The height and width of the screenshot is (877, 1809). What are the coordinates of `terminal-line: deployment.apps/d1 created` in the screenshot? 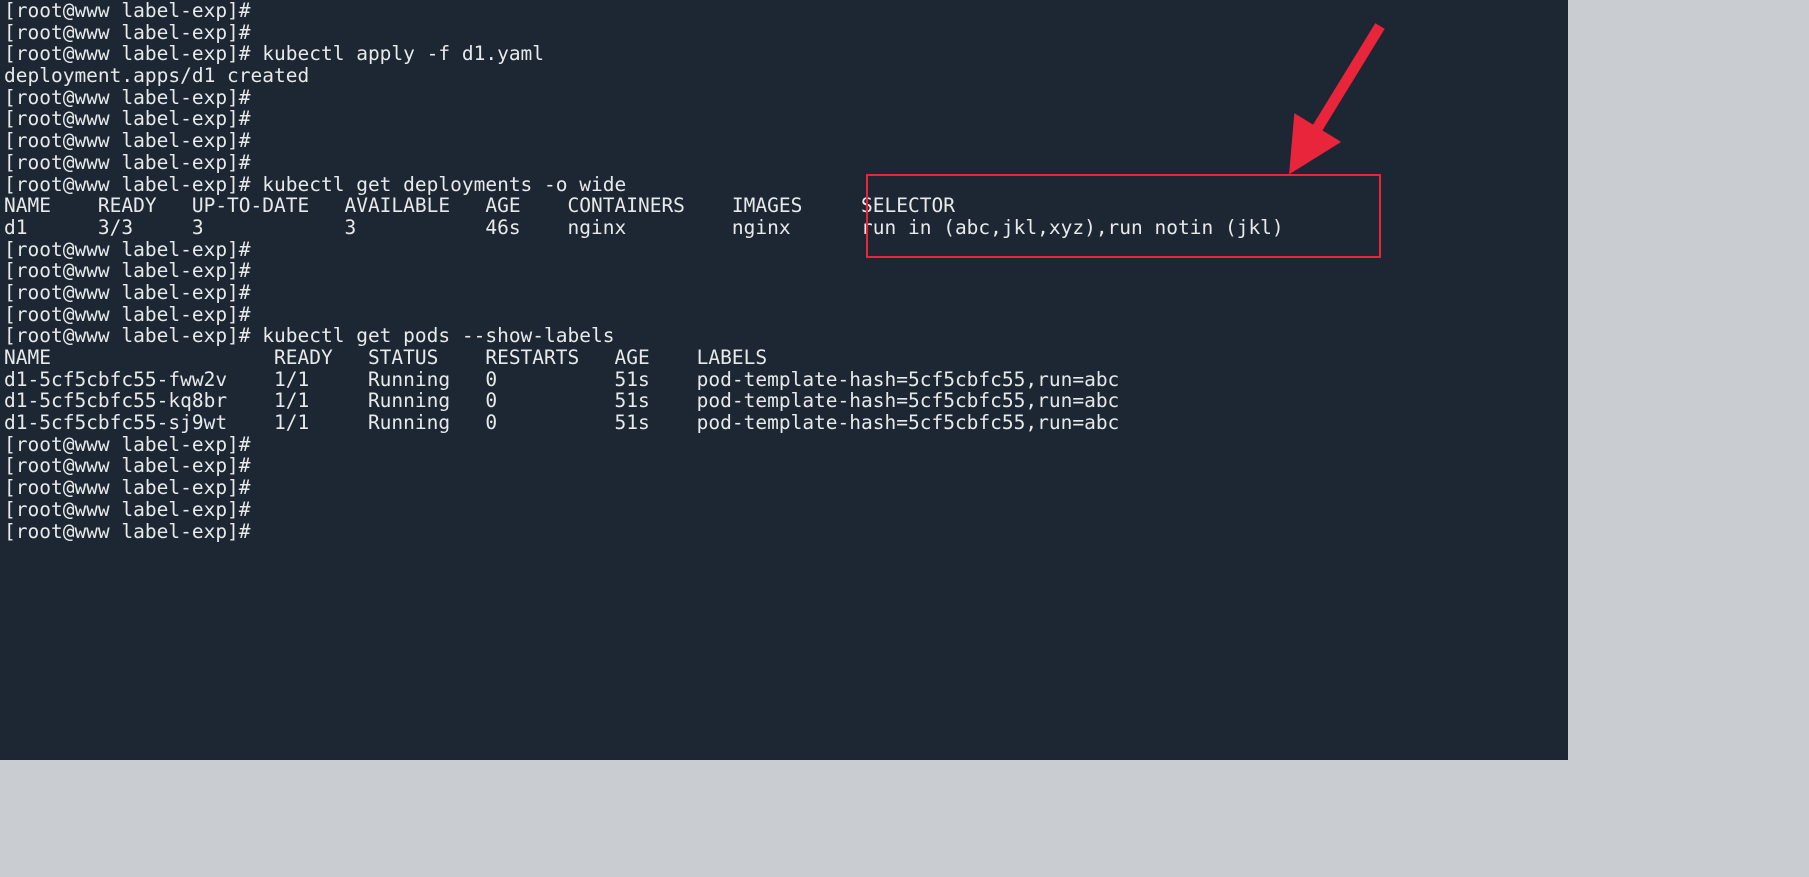 It's located at (157, 76).